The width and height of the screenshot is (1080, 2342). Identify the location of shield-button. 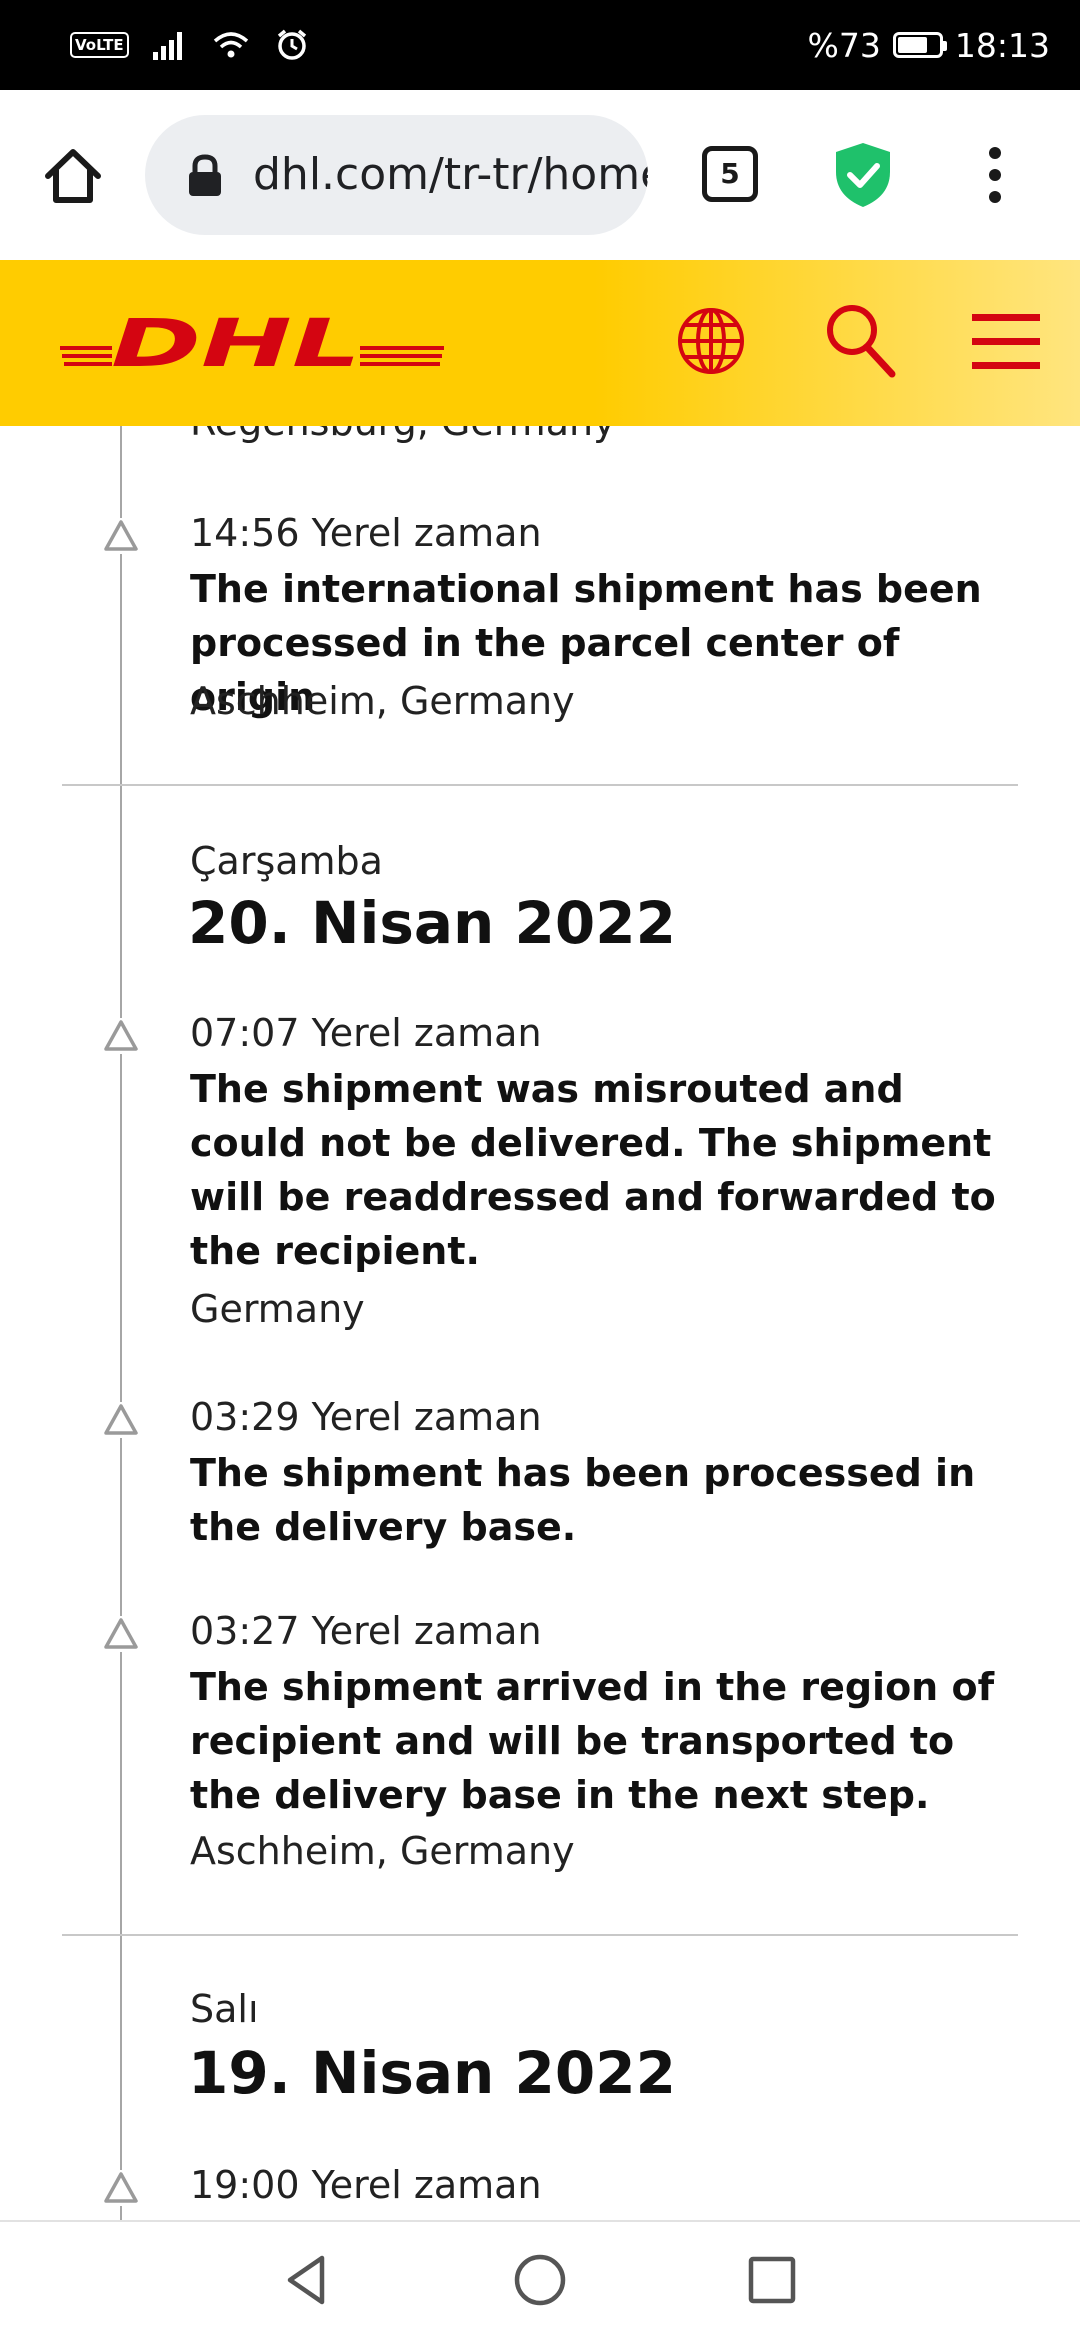
(863, 175).